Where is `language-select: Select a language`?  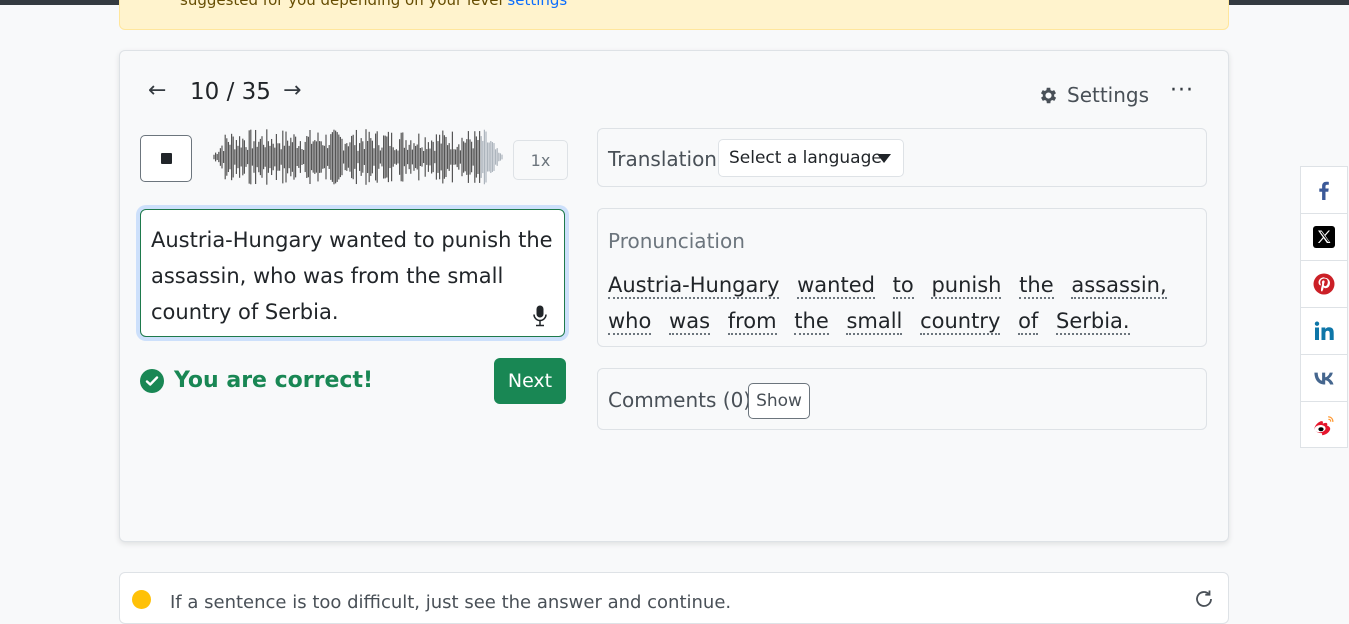 language-select: Select a language is located at coordinates (811, 158).